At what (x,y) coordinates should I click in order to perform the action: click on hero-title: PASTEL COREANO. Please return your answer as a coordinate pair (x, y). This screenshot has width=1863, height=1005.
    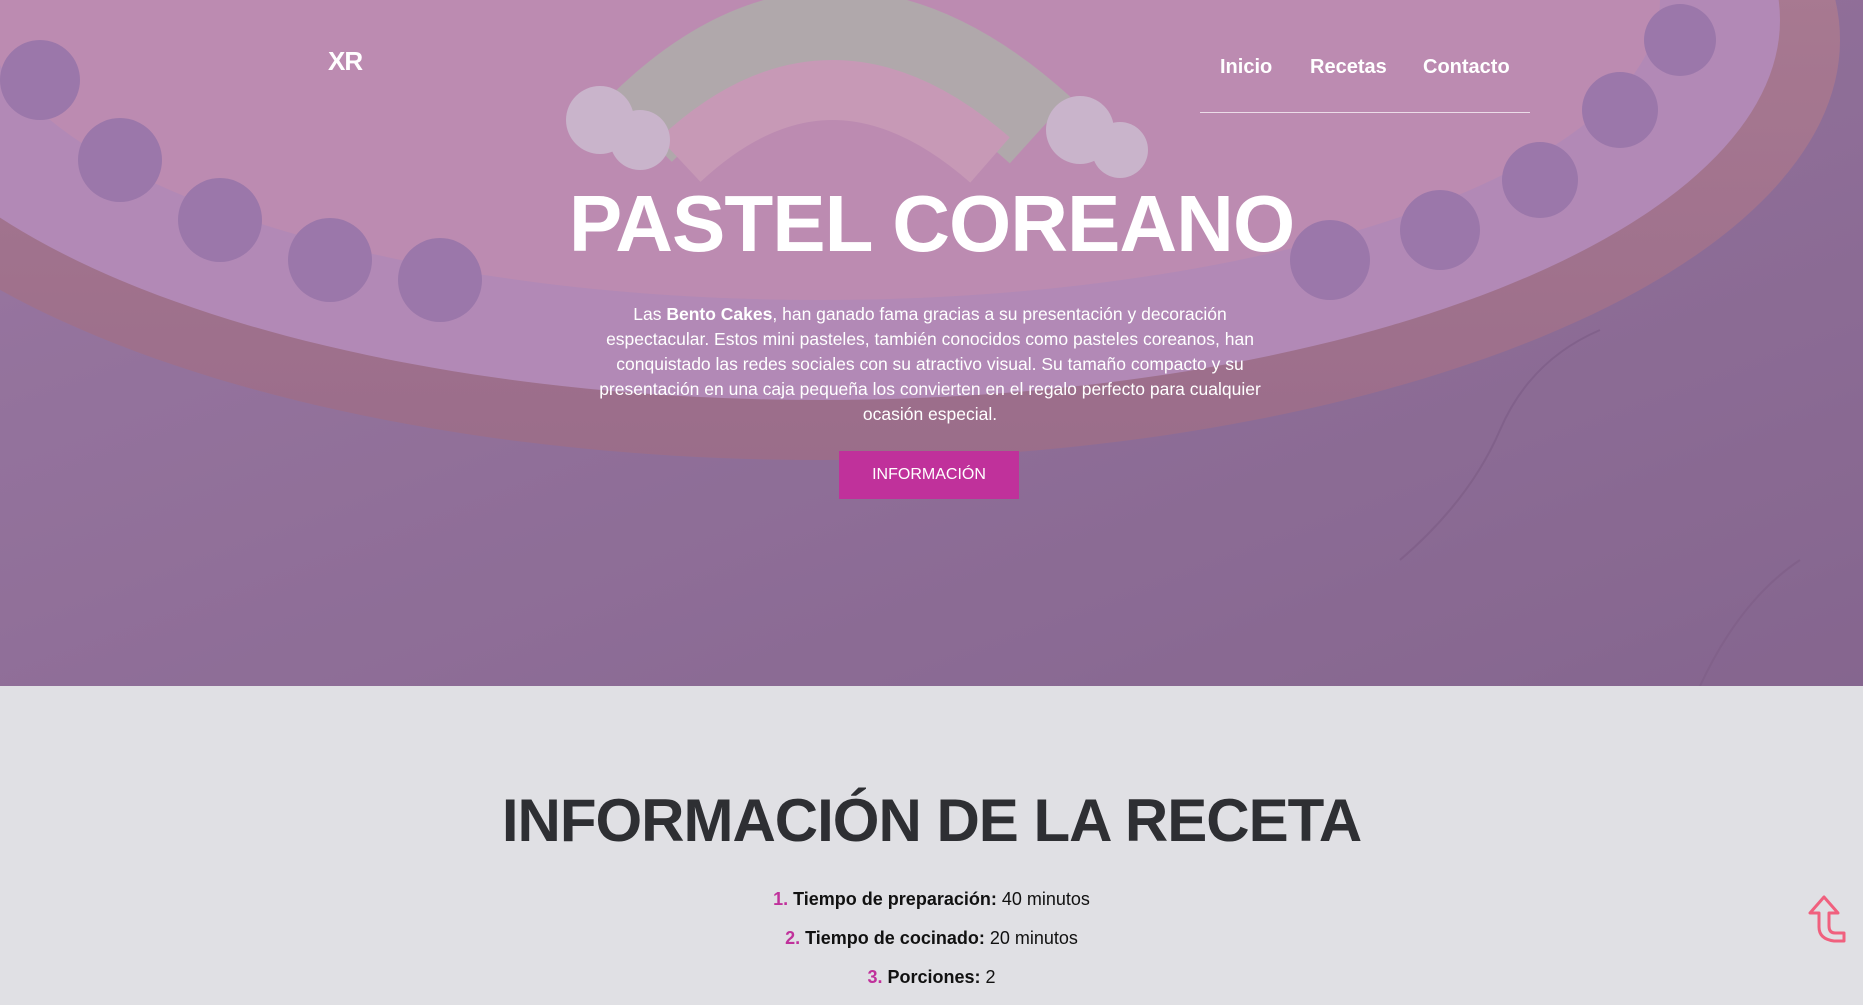
    Looking at the image, I should click on (931, 223).